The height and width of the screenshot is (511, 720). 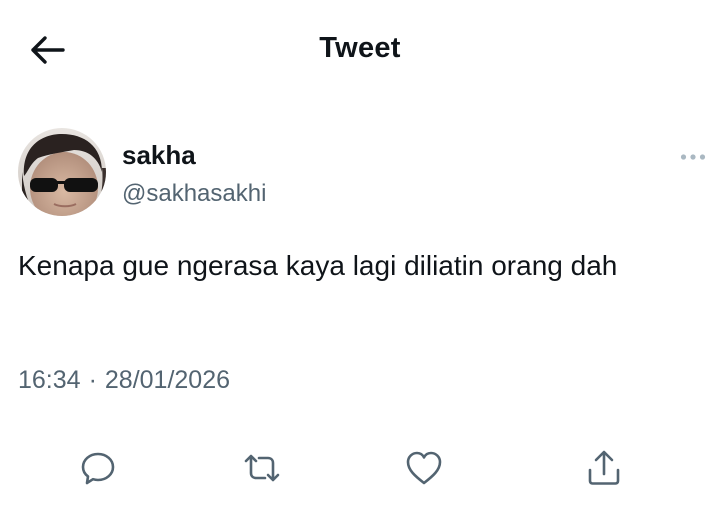 I want to click on action-bar, so click(x=360, y=468).